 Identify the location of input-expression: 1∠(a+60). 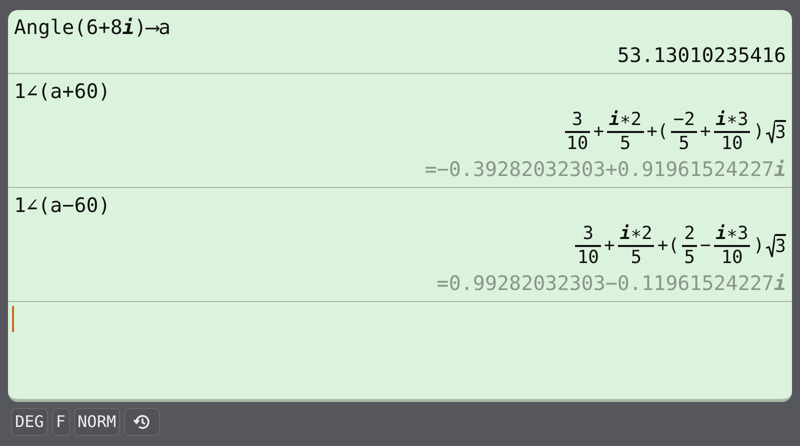
(62, 91).